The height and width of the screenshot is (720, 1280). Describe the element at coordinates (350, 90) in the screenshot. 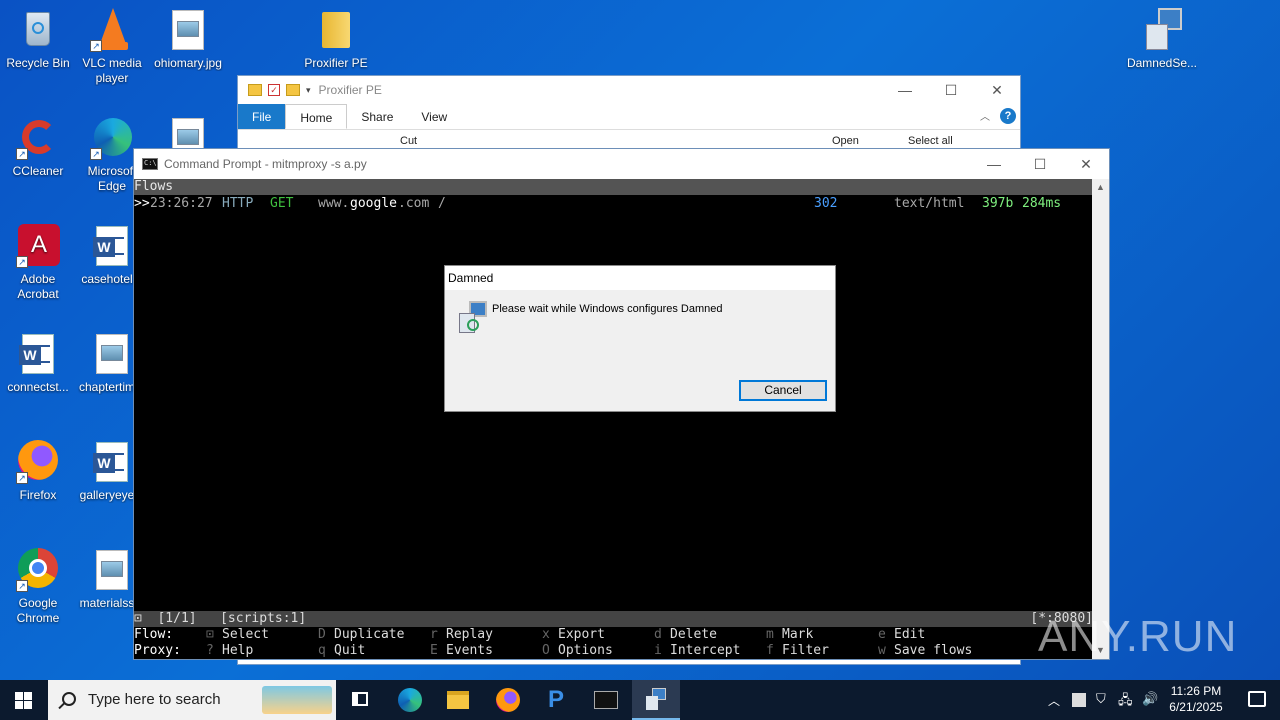

I see `explorer-title: Proxifier PE` at that location.